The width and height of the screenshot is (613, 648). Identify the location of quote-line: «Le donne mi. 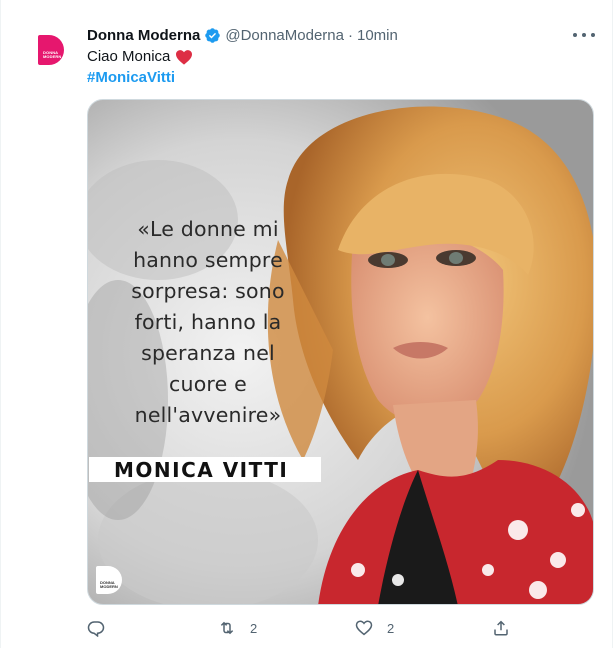
(208, 229).